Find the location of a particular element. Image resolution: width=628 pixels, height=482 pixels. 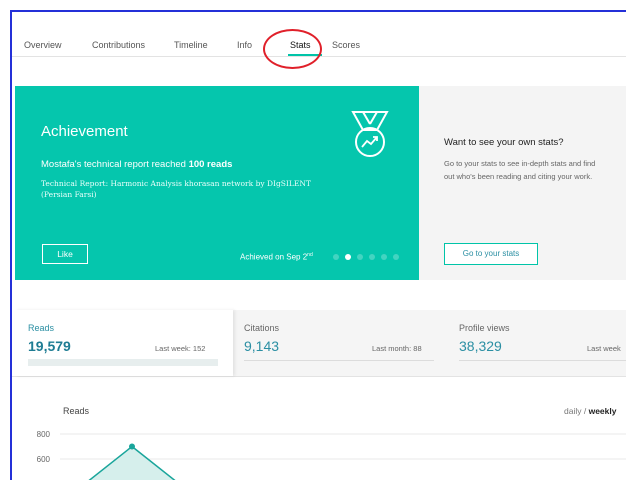

reads-progress-bar is located at coordinates (123, 362).